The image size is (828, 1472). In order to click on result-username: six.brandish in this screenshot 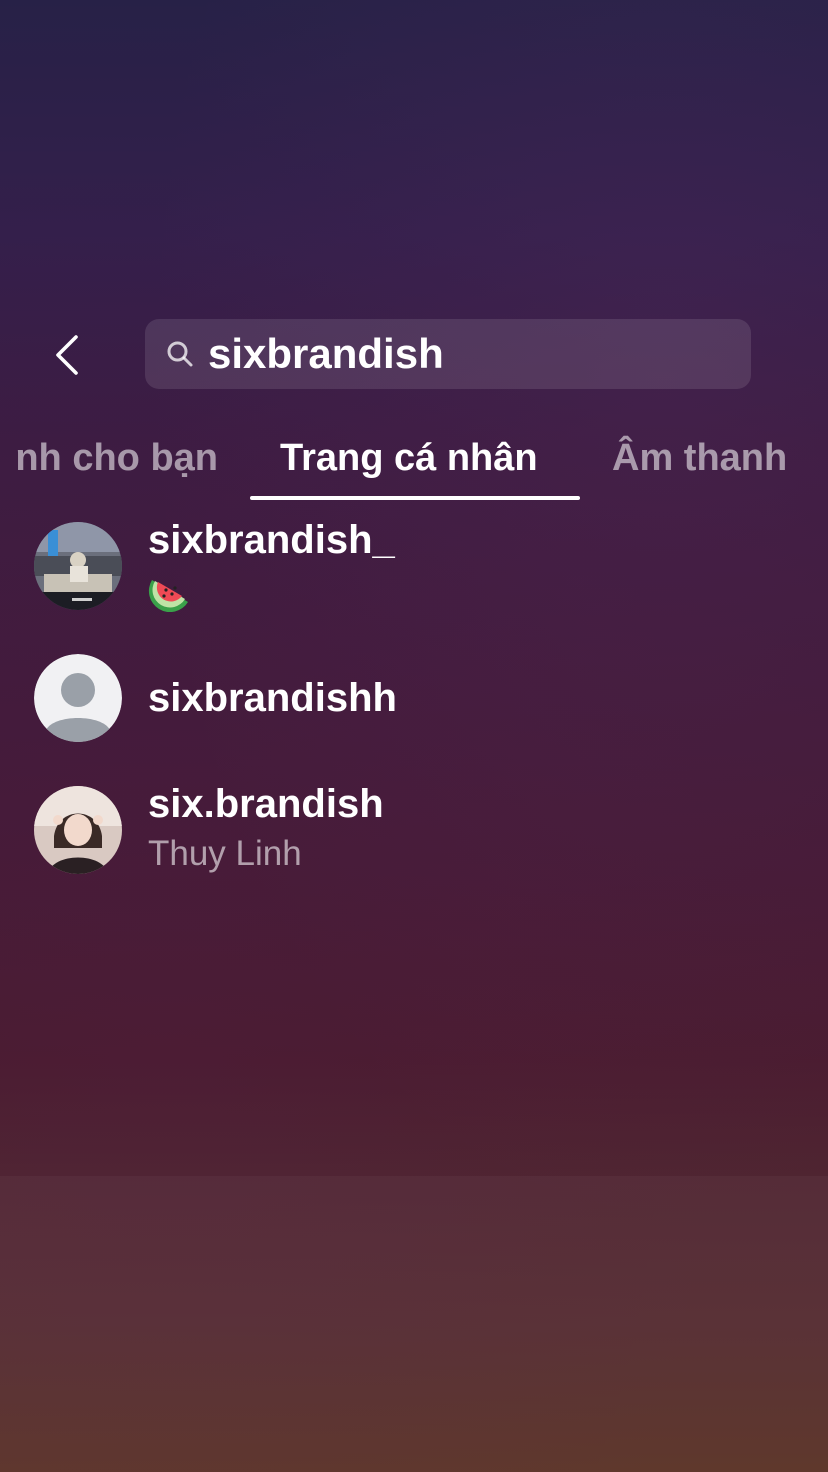, I will do `click(266, 804)`.